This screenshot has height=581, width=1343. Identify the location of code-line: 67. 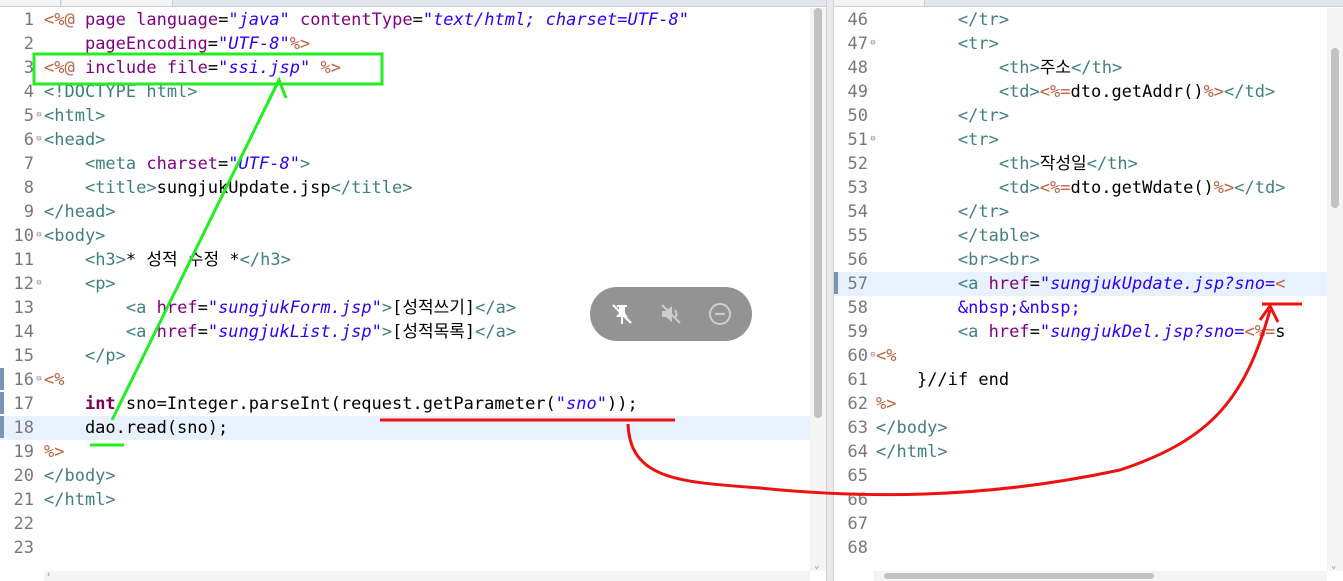
(1088, 524).